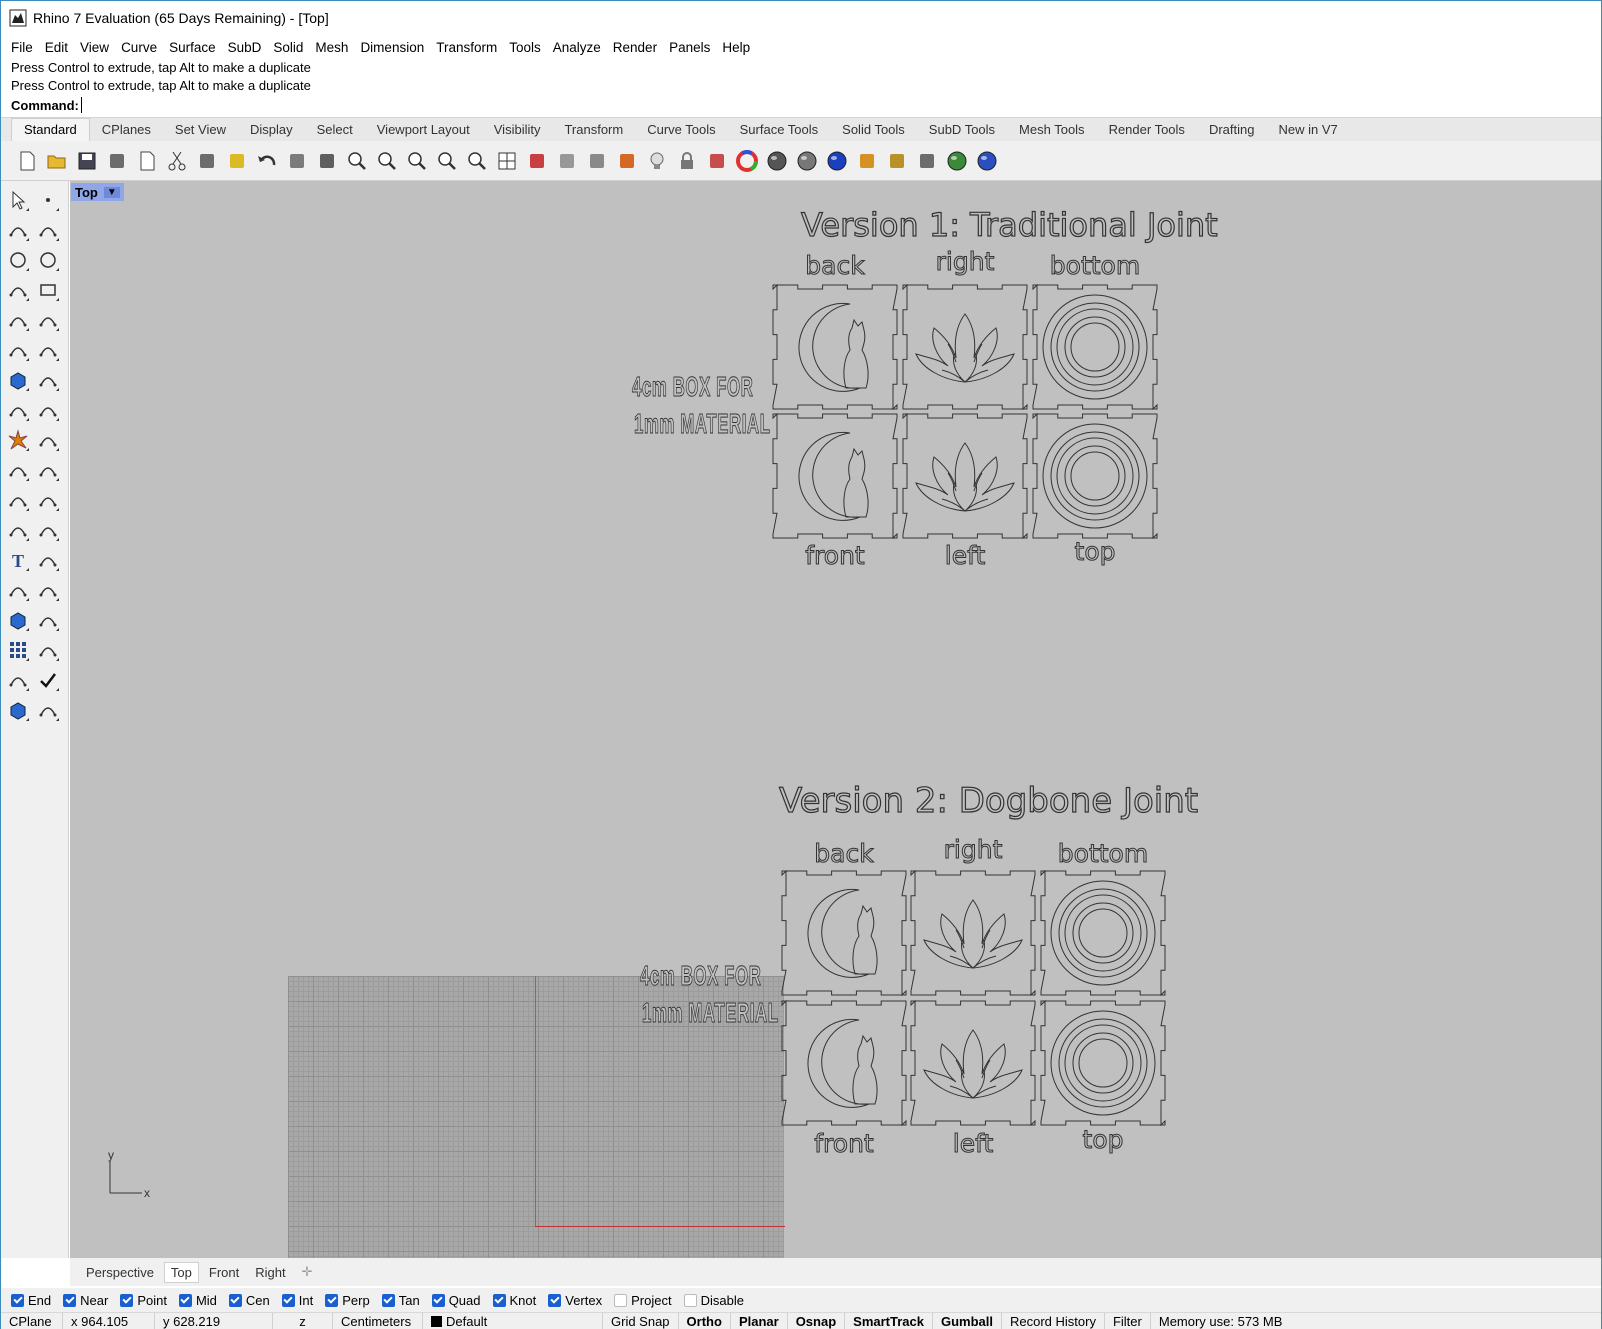 The image size is (1602, 1329). What do you see at coordinates (245, 47) in the screenshot?
I see `menu-subd: SubD` at bounding box center [245, 47].